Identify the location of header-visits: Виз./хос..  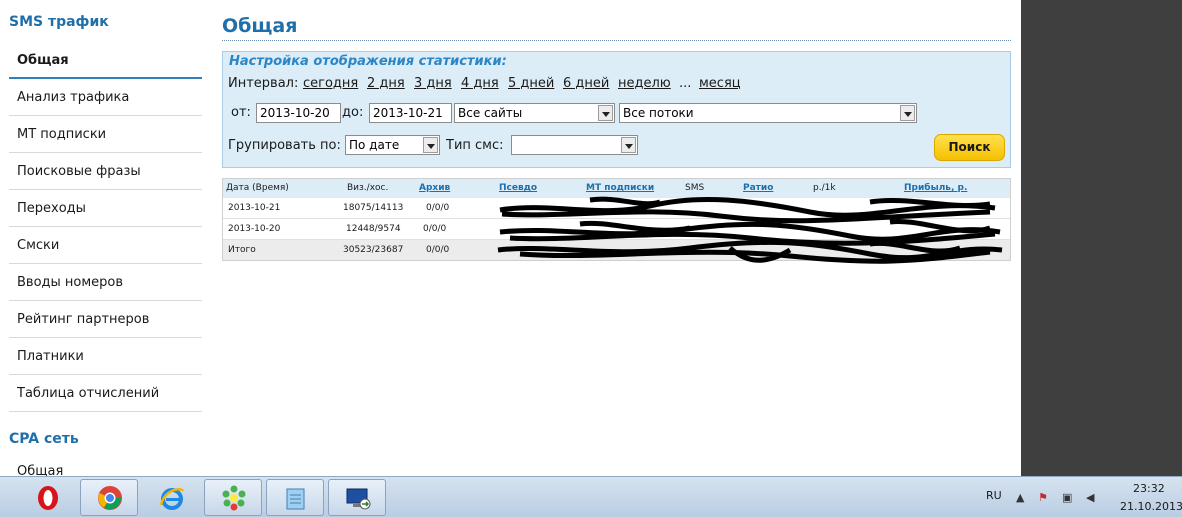
(368, 188).